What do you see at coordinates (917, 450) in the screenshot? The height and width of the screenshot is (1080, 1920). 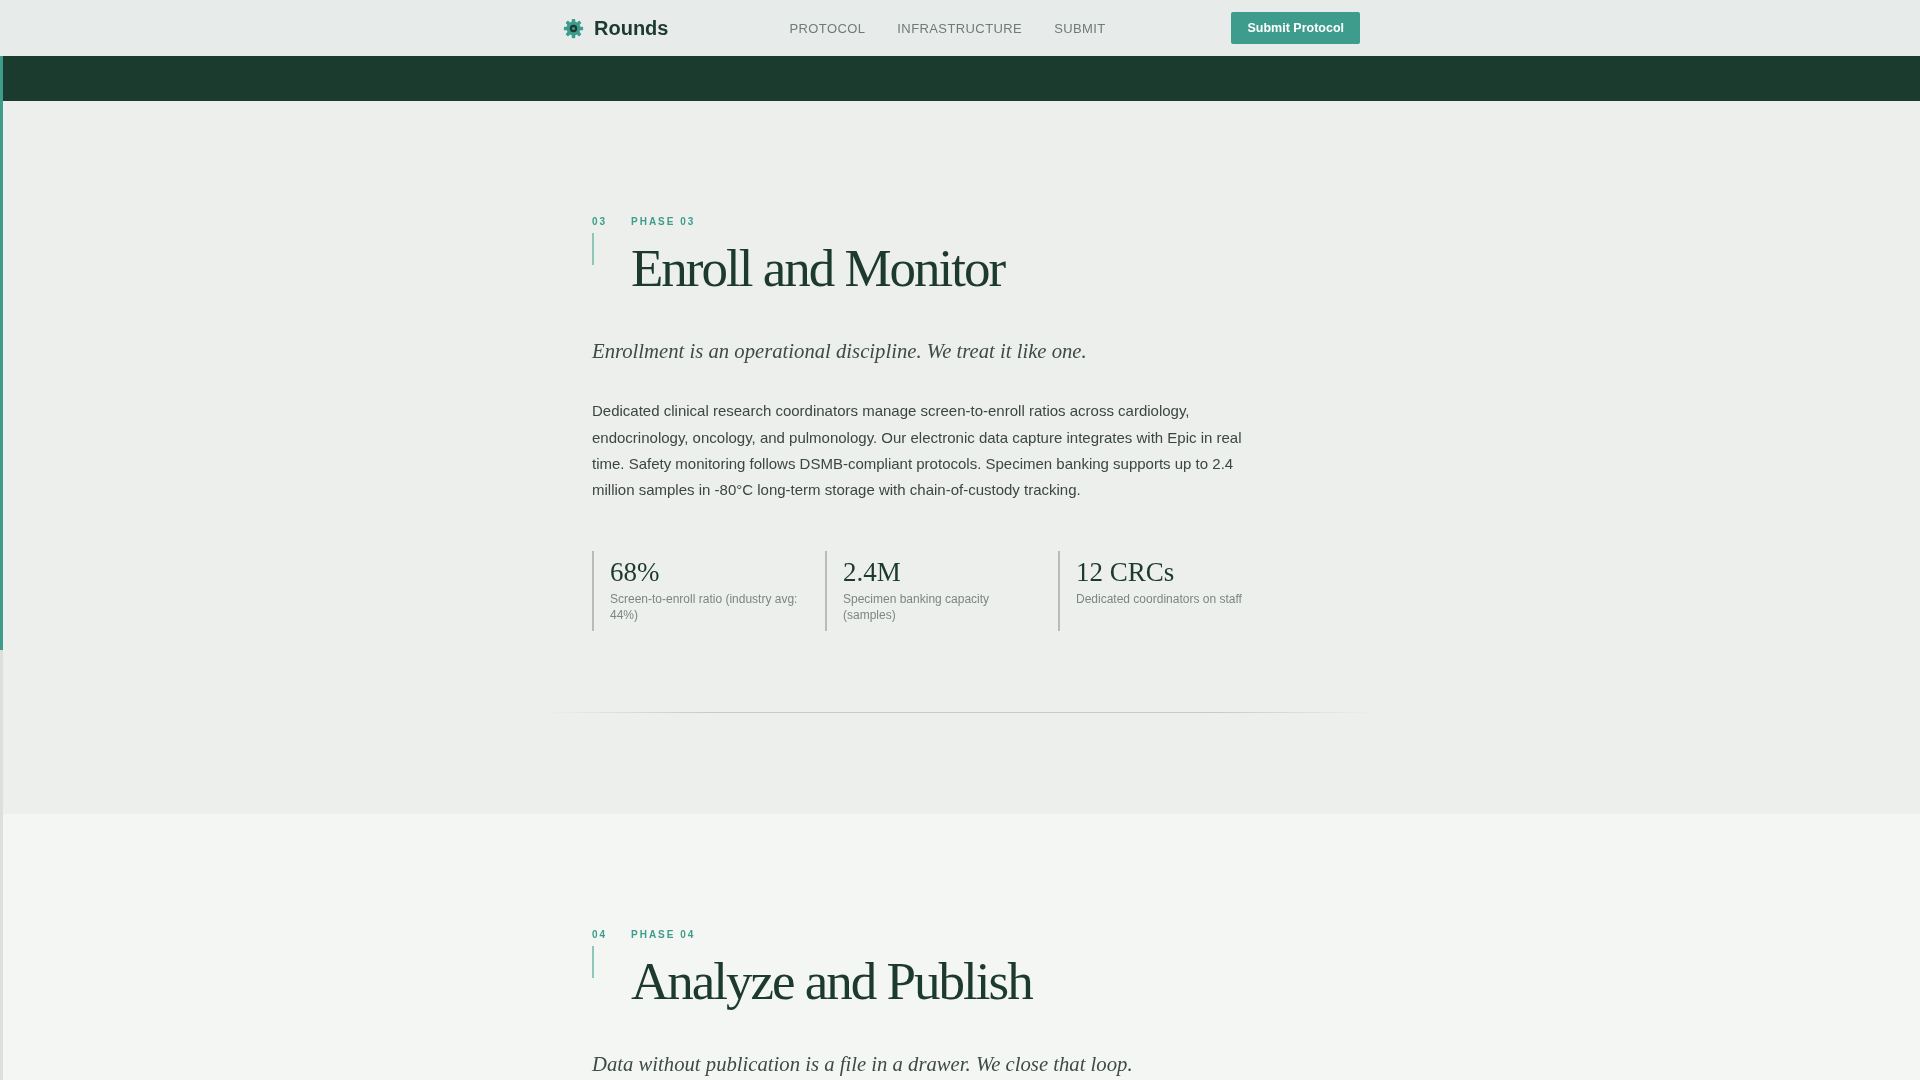 I see `phase-description: Dedicated clinical research coordinators manage screen-to-enroll ratios across cardiology, endocrinology, oncology, and pulmonology. Our electronic data capture integrates with Epic in real time. Safety monitoring follows DSMB-compliant protocols. Specimen banking supports up to 2.4 million samples in -80°C long-term storage with chain-of-custody tracking.` at bounding box center [917, 450].